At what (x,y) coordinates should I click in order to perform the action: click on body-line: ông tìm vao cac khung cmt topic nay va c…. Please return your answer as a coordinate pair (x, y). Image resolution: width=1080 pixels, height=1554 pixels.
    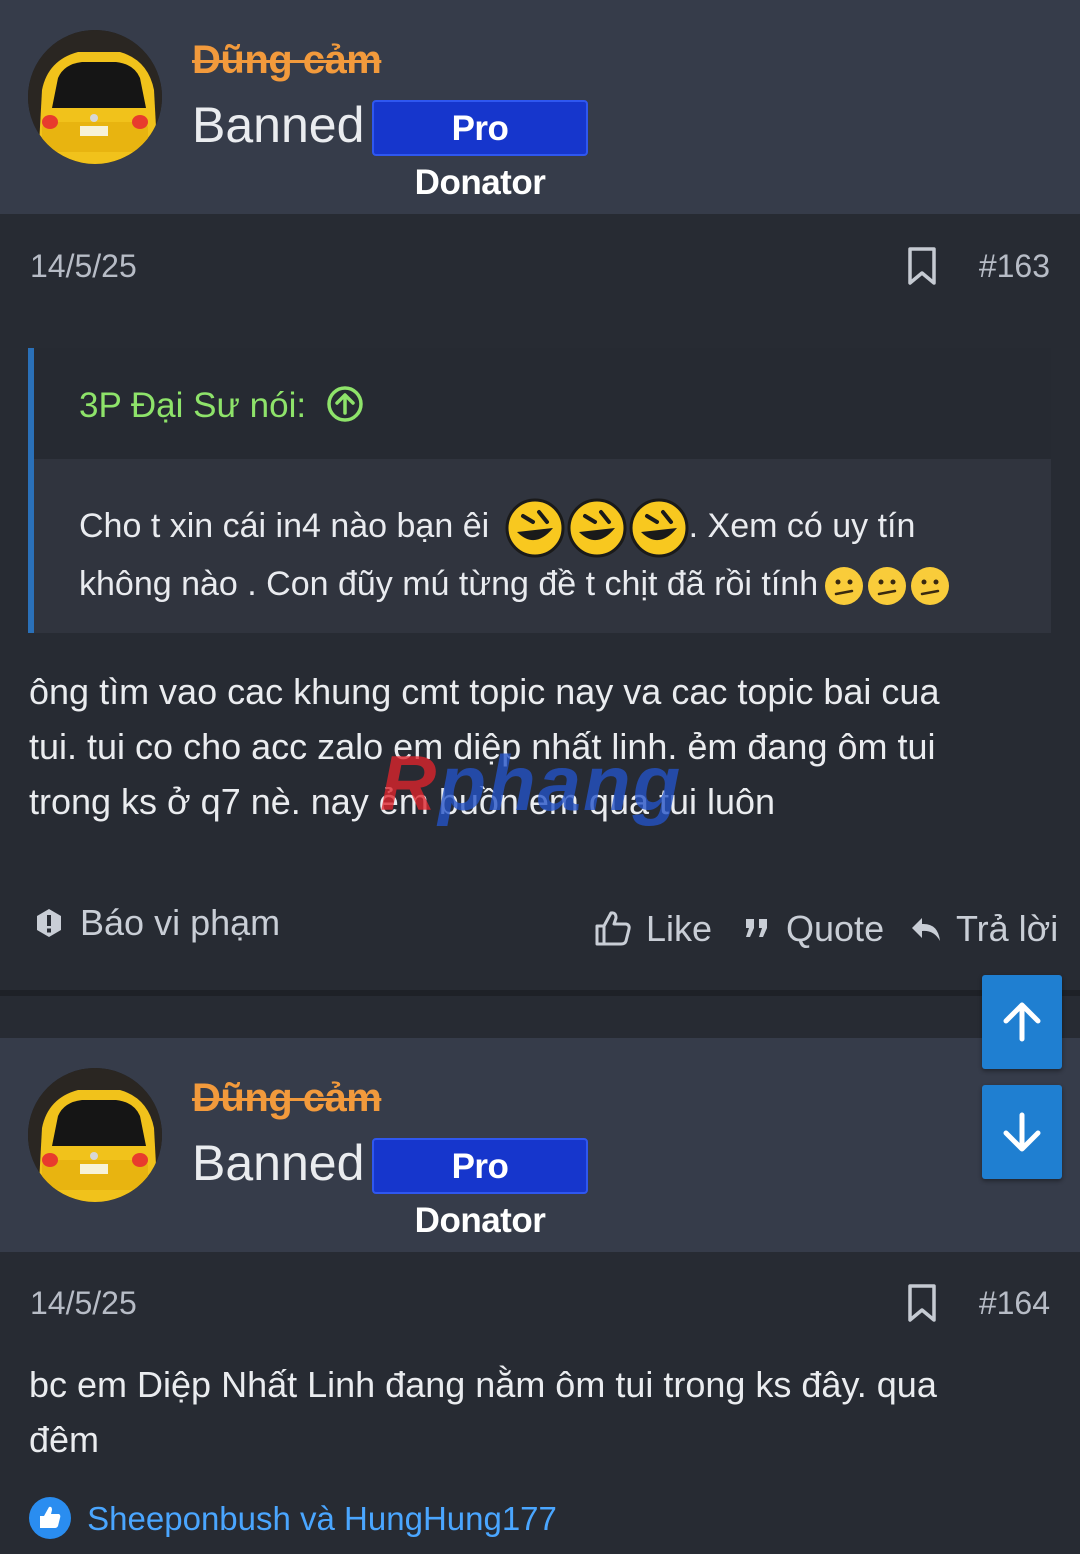
    Looking at the image, I should click on (484, 691).